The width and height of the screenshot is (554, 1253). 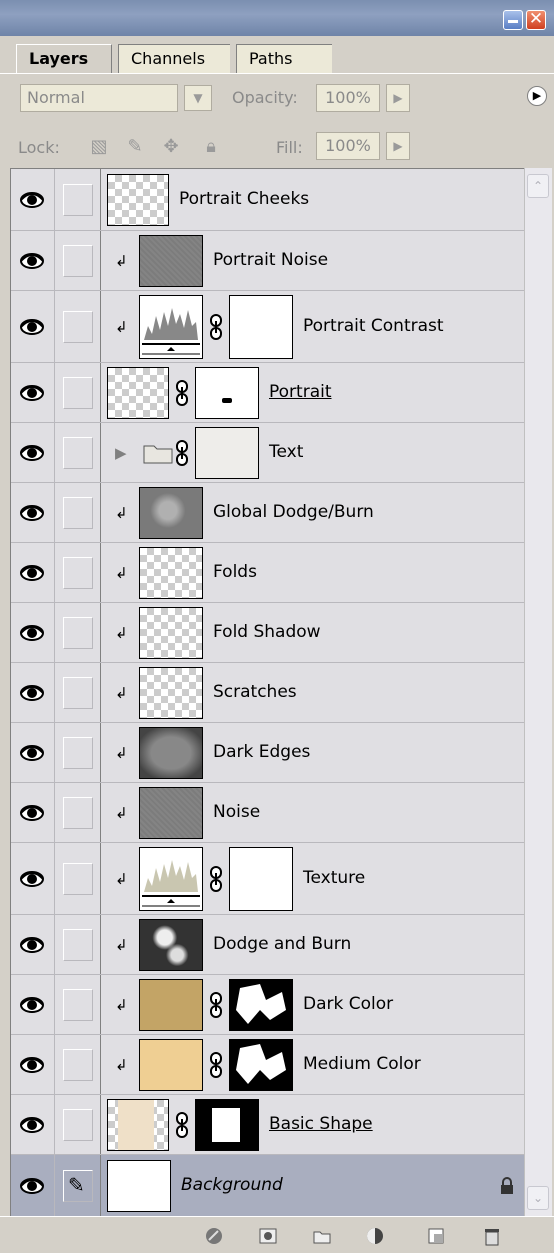 What do you see at coordinates (268, 393) in the screenshot?
I see `layer-row: Portrait` at bounding box center [268, 393].